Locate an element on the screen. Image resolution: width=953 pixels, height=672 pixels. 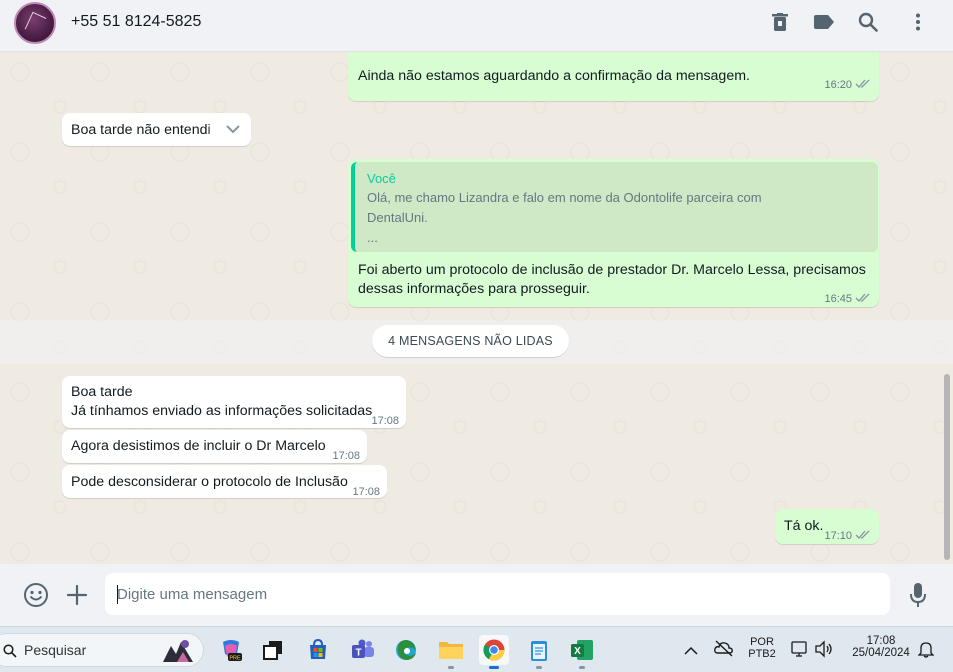
teams-icon: T is located at coordinates (363, 650).